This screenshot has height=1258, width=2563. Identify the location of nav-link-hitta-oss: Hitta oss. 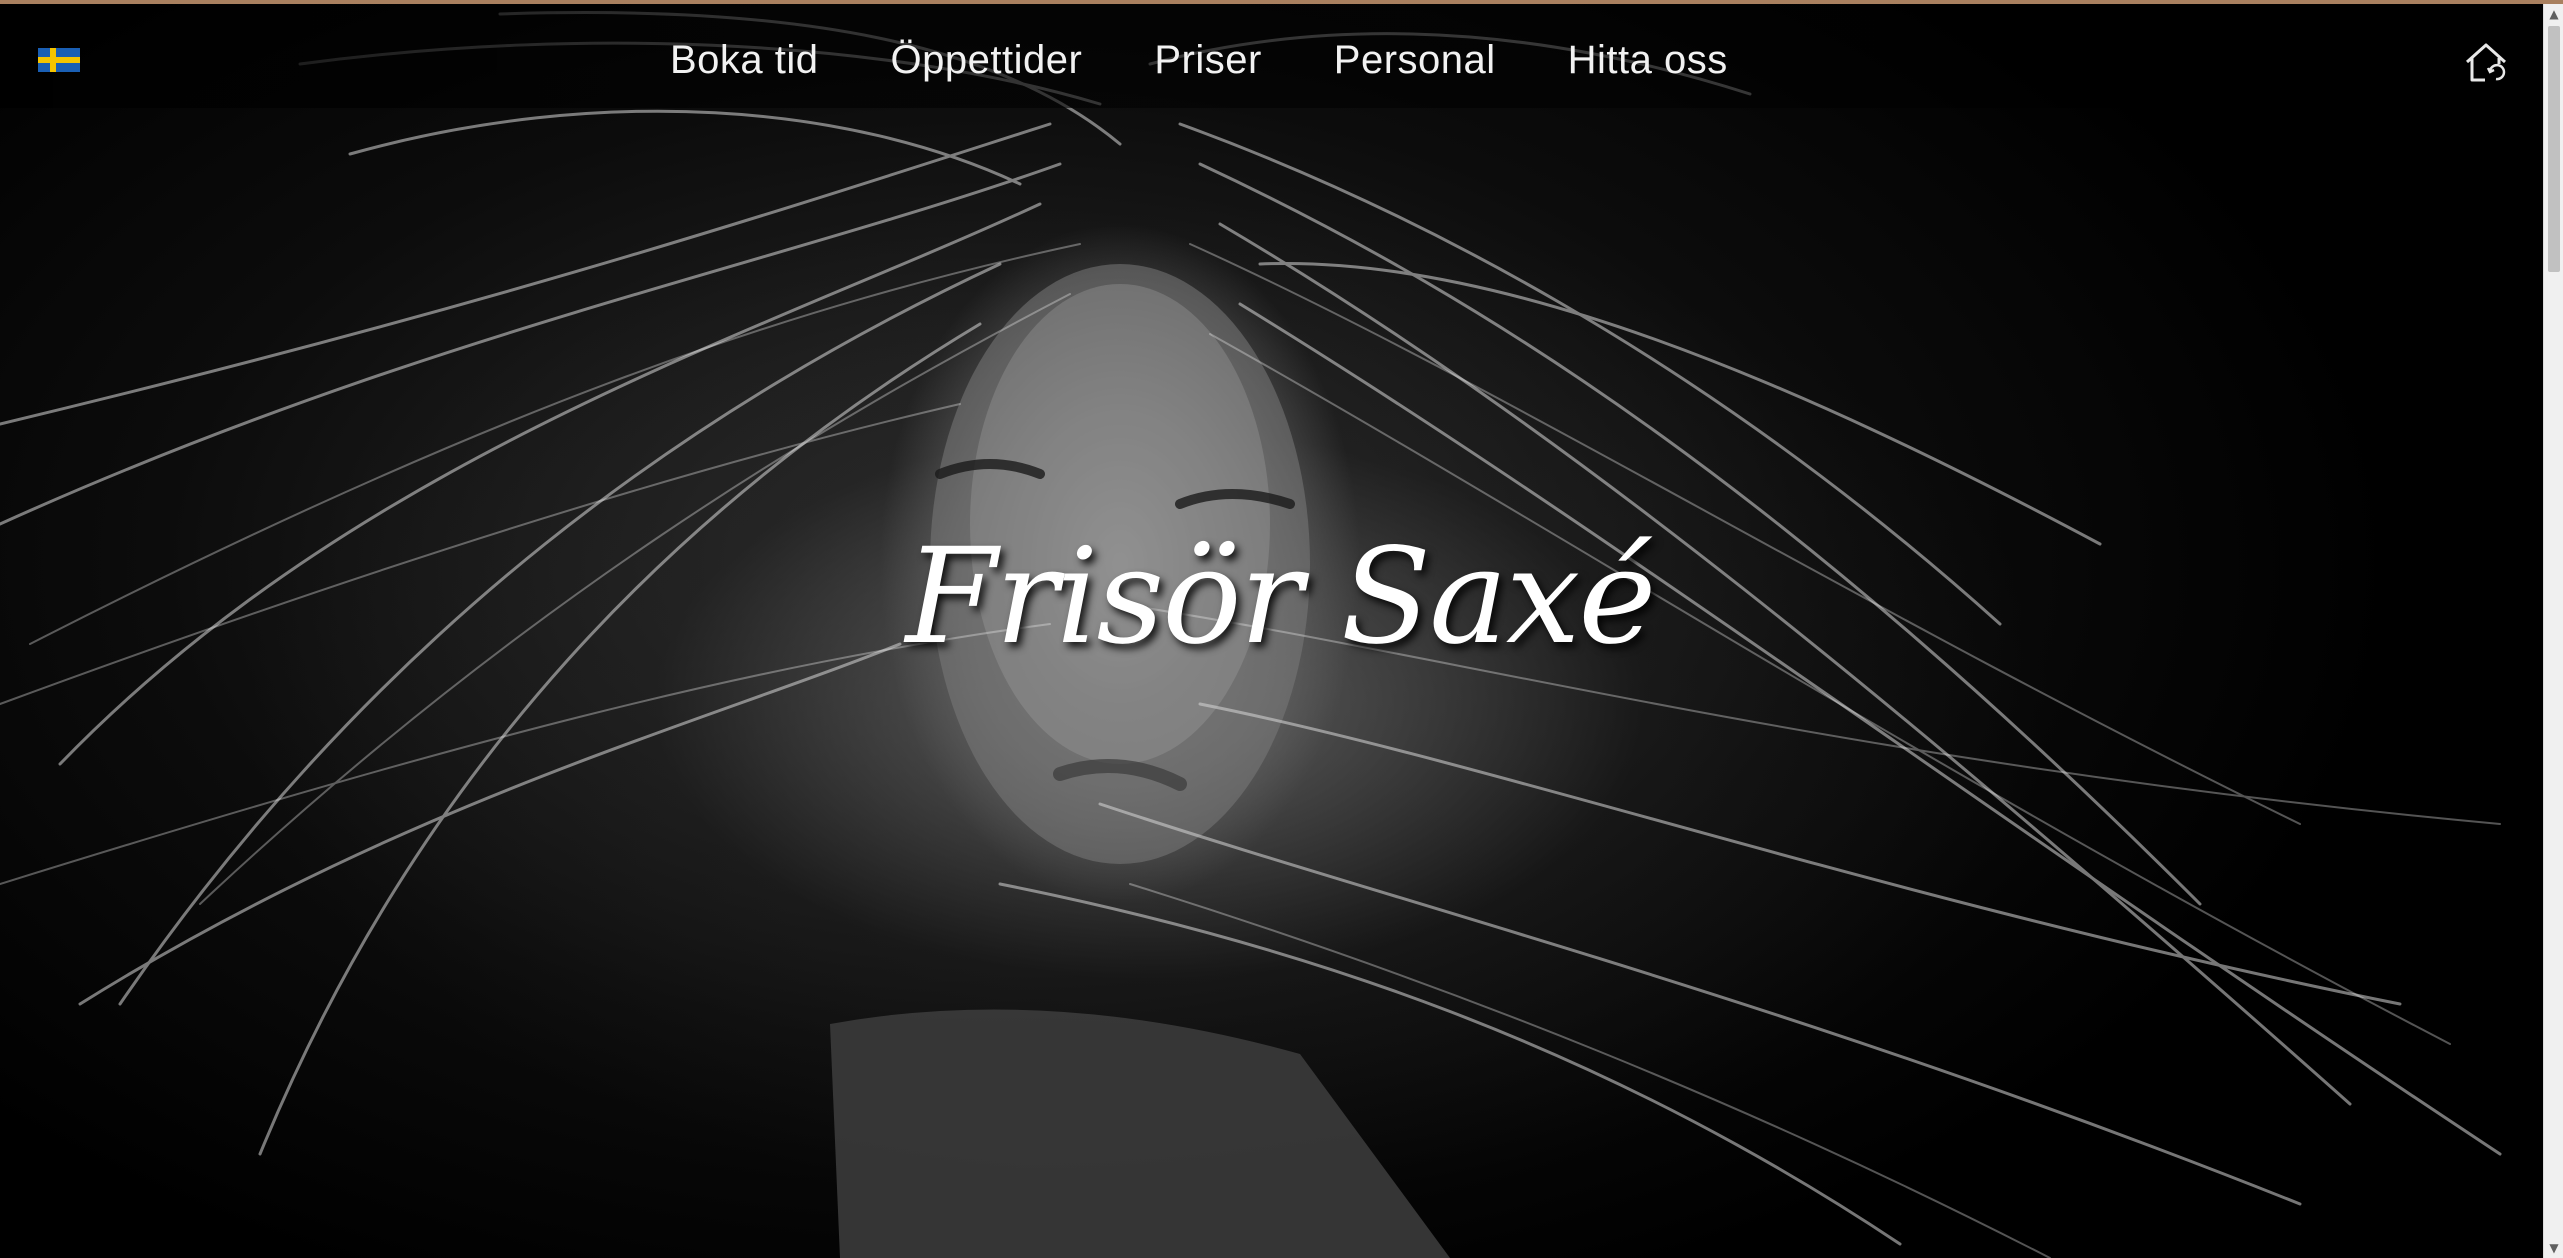
(1648, 60).